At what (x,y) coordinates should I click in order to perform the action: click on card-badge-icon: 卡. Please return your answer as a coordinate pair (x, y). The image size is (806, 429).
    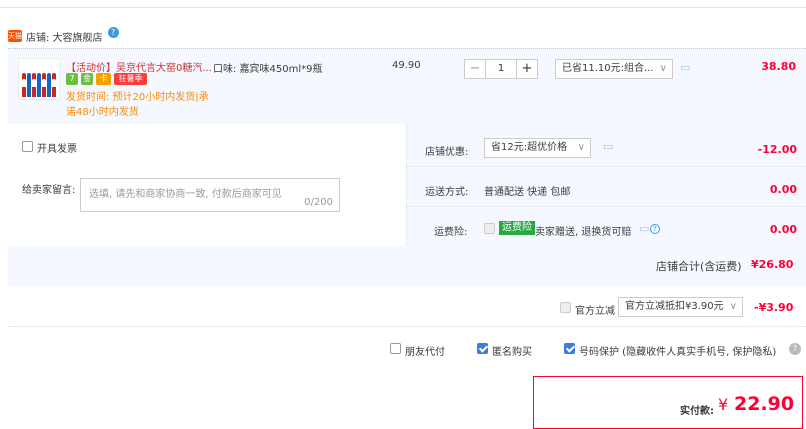
    Looking at the image, I should click on (103, 79).